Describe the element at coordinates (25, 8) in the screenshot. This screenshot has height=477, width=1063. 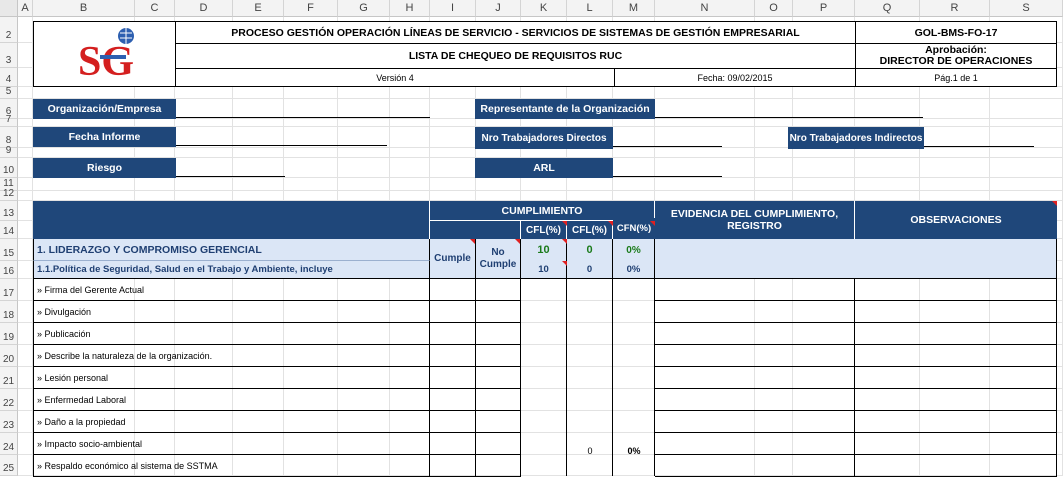
I see `column-header: A` at that location.